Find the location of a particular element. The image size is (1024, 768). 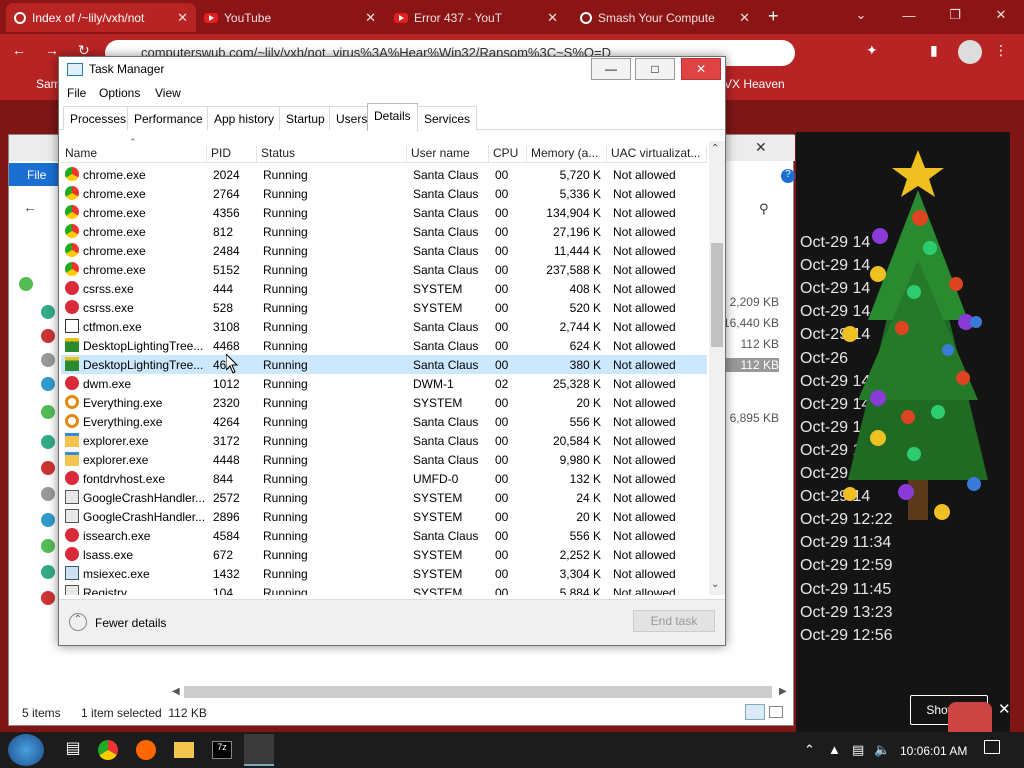

extensions-icon: ✦ is located at coordinates (872, 50).